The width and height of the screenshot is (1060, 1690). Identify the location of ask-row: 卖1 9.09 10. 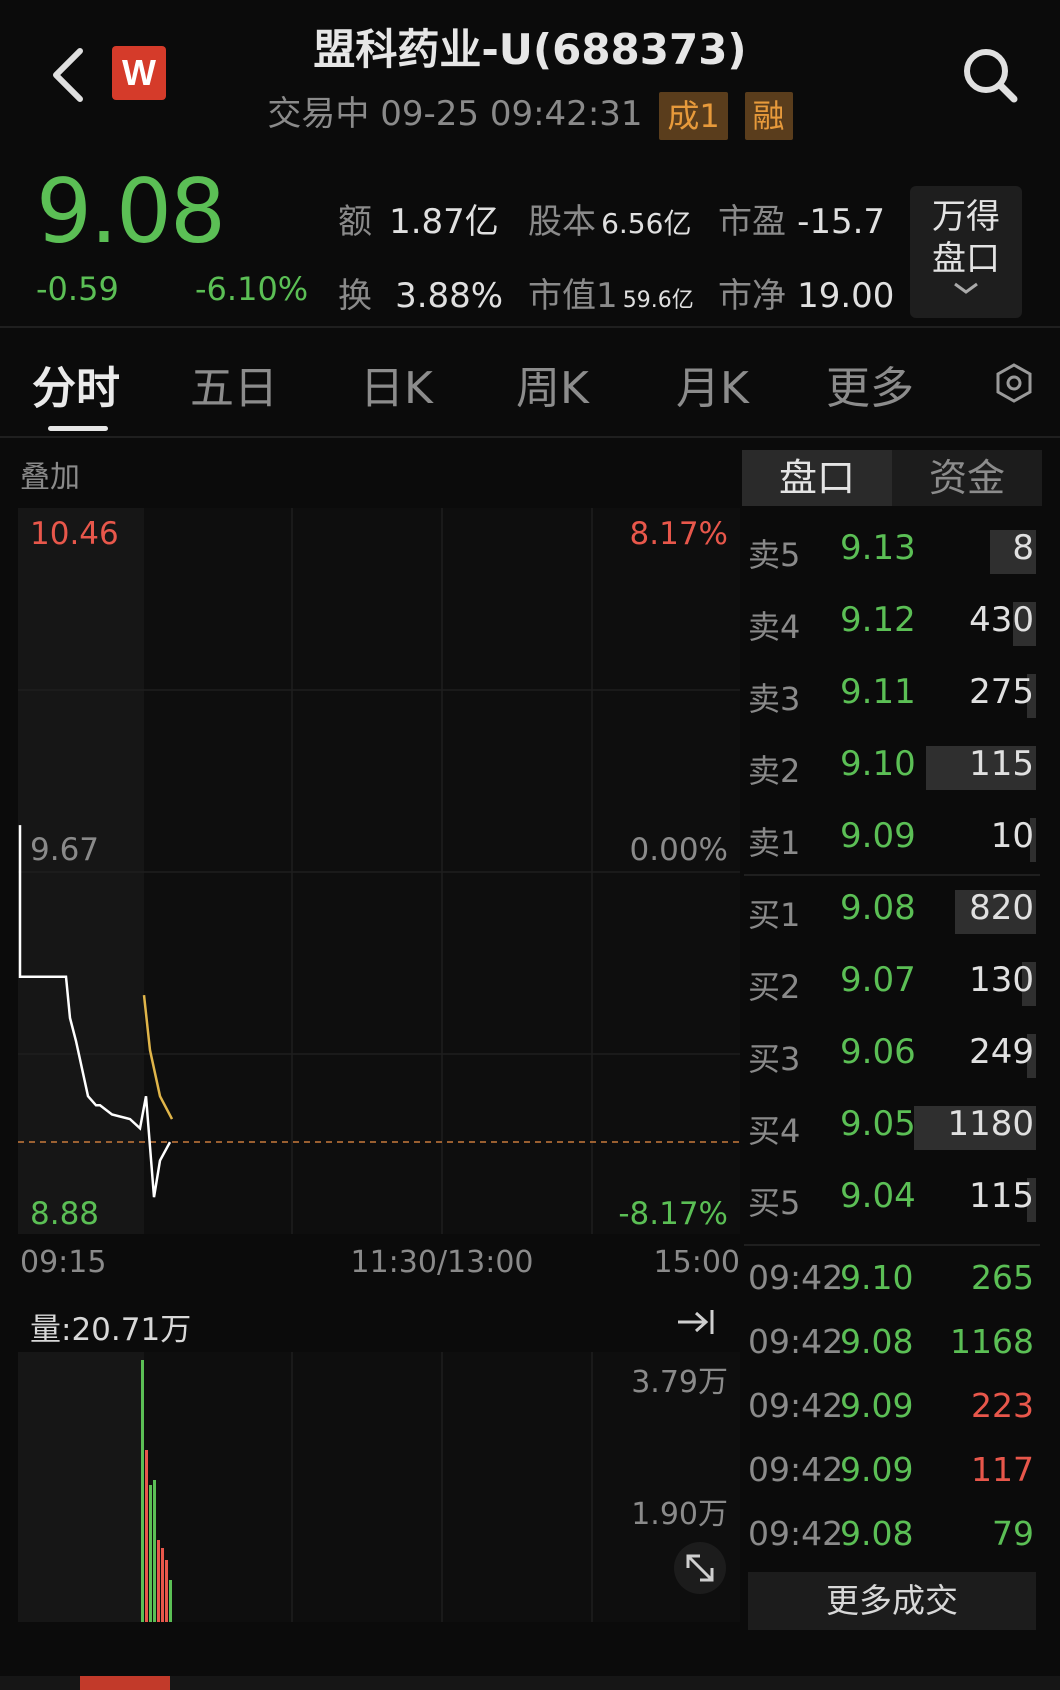
(893, 838).